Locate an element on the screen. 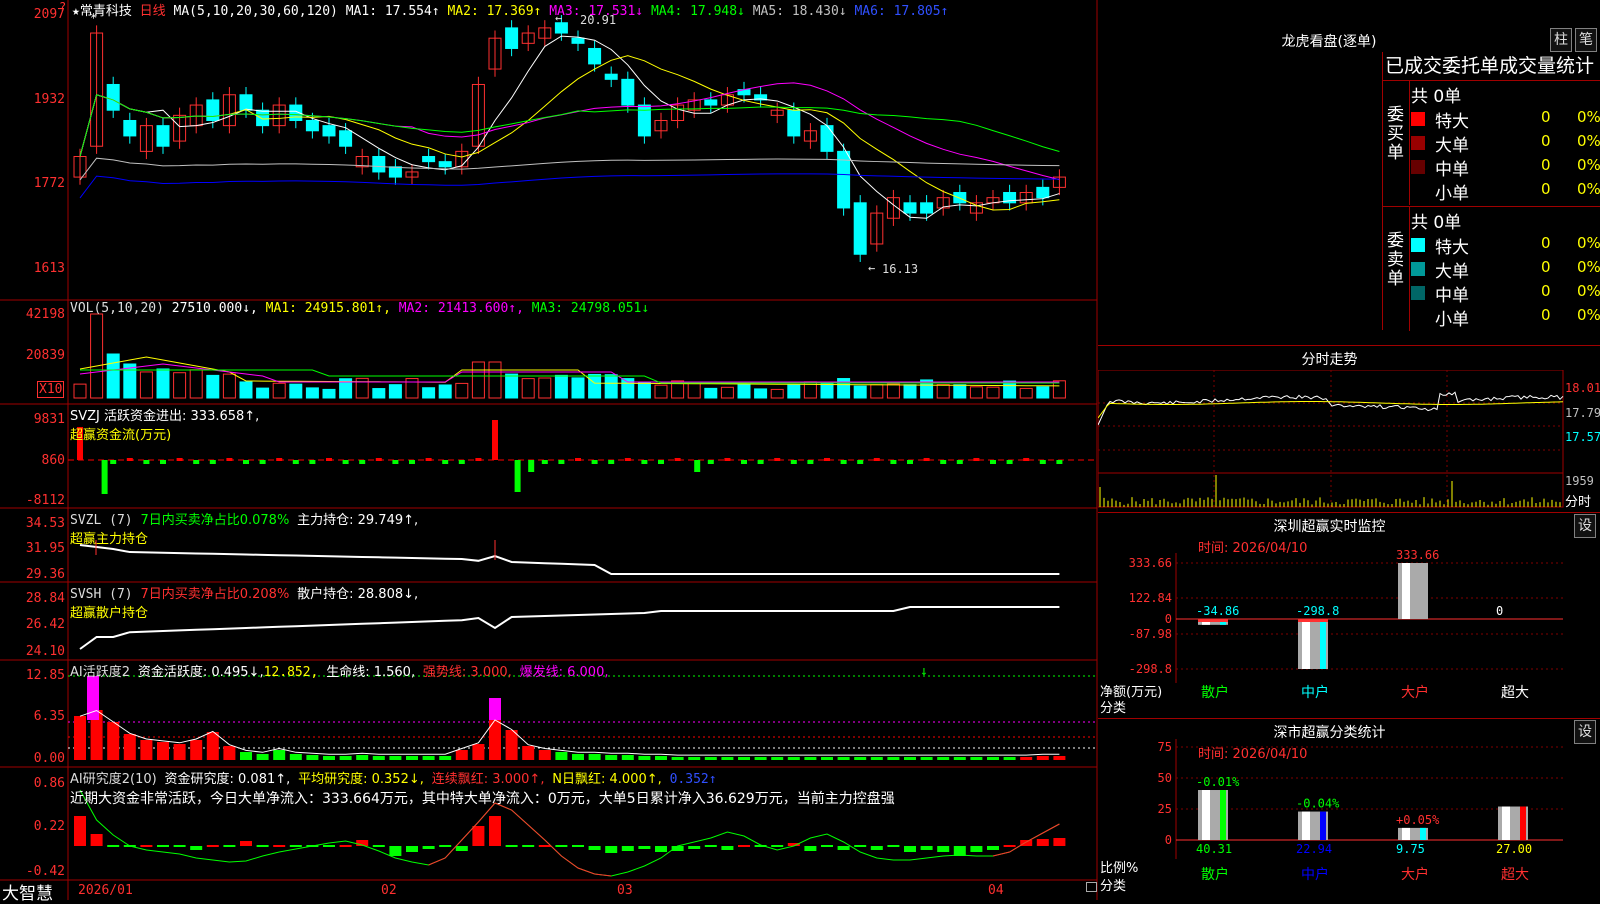  period-label: 日线 is located at coordinates (153, 11).